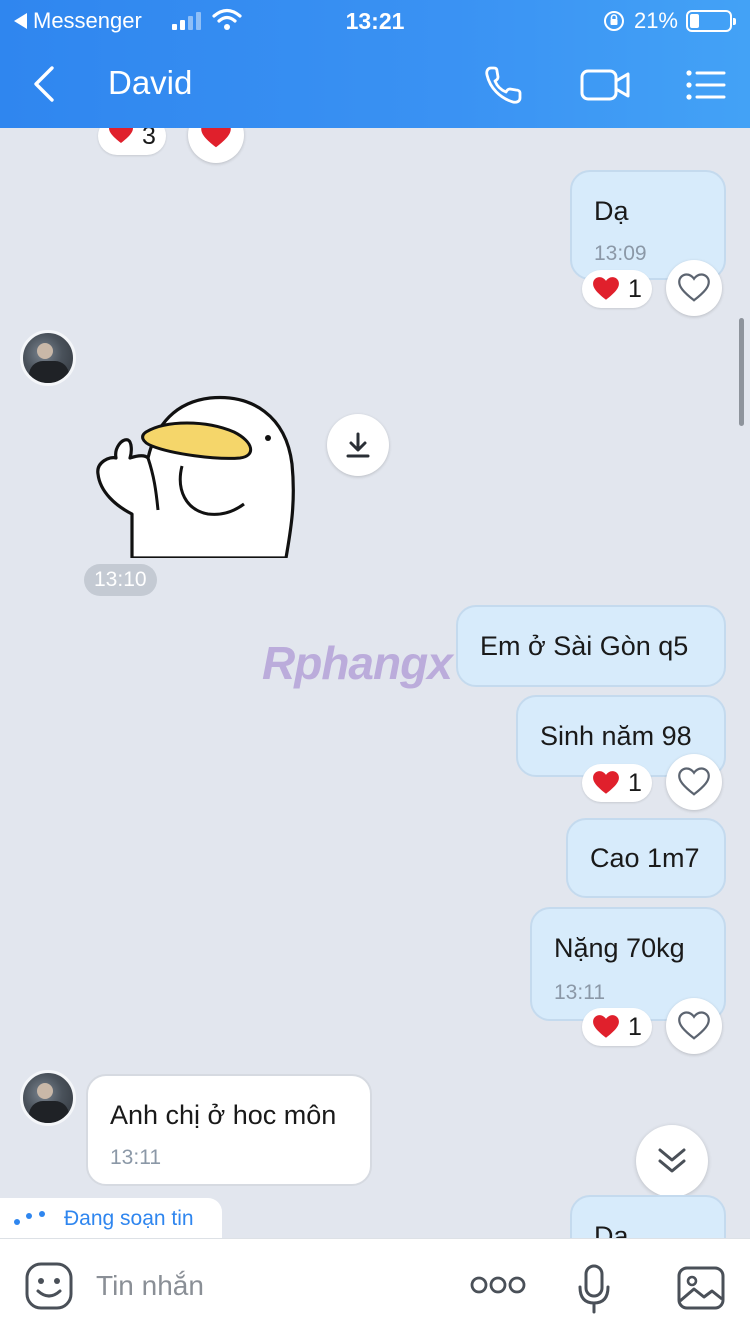  I want to click on message-text: Sinh năm 98, so click(616, 736).